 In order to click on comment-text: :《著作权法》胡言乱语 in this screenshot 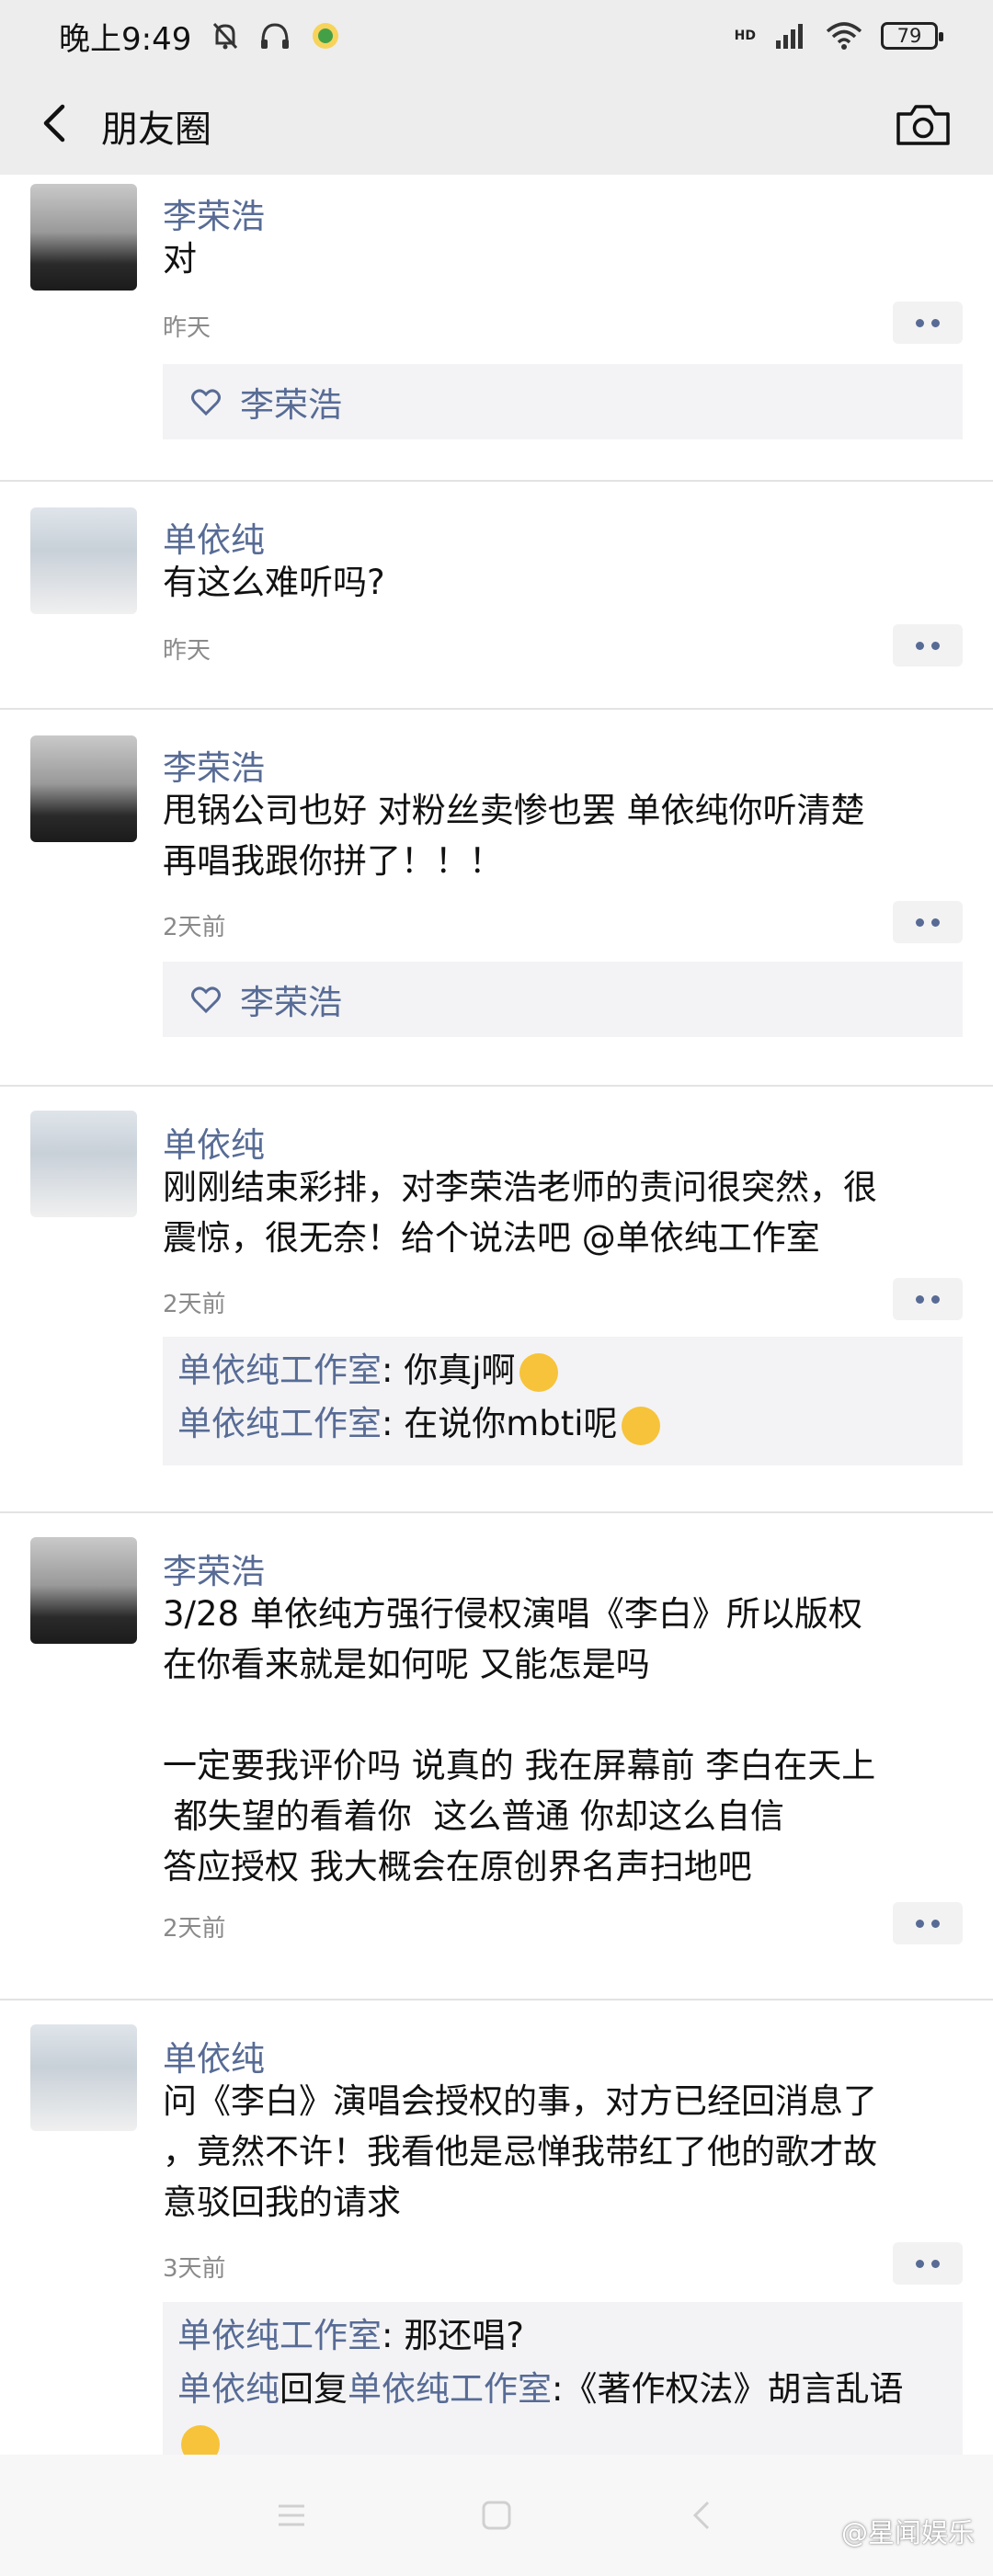, I will do `click(728, 2389)`.